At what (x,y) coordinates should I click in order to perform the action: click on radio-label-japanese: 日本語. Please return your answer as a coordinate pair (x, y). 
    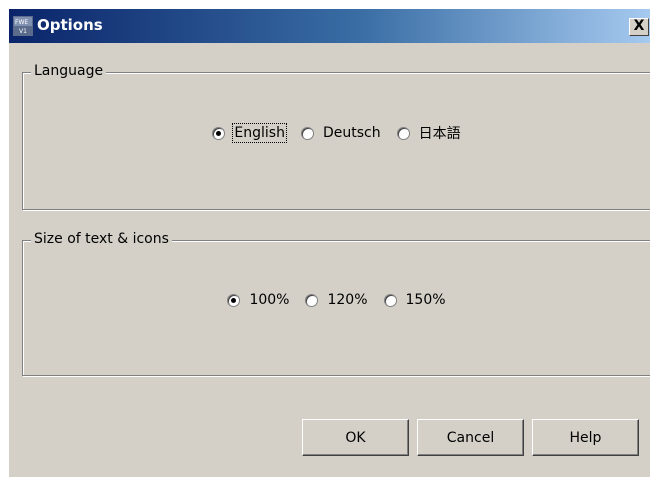
    Looking at the image, I should click on (439, 134).